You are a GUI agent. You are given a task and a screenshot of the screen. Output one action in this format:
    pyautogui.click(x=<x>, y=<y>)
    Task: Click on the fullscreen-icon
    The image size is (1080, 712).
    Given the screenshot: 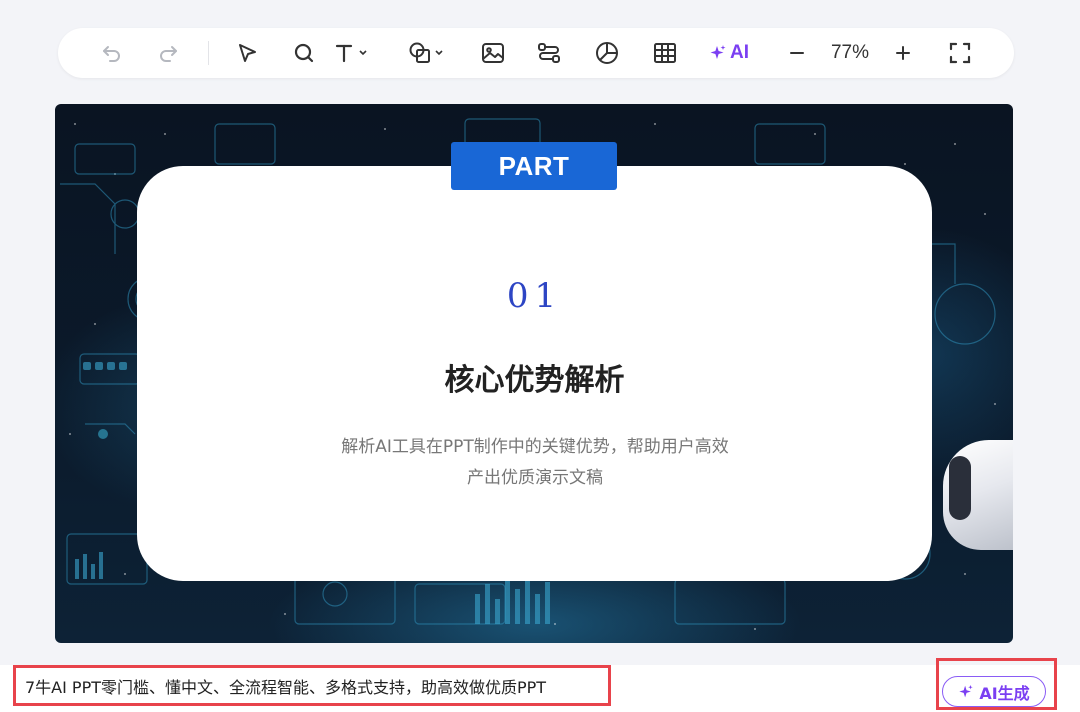 What is the action you would take?
    pyautogui.click(x=960, y=53)
    